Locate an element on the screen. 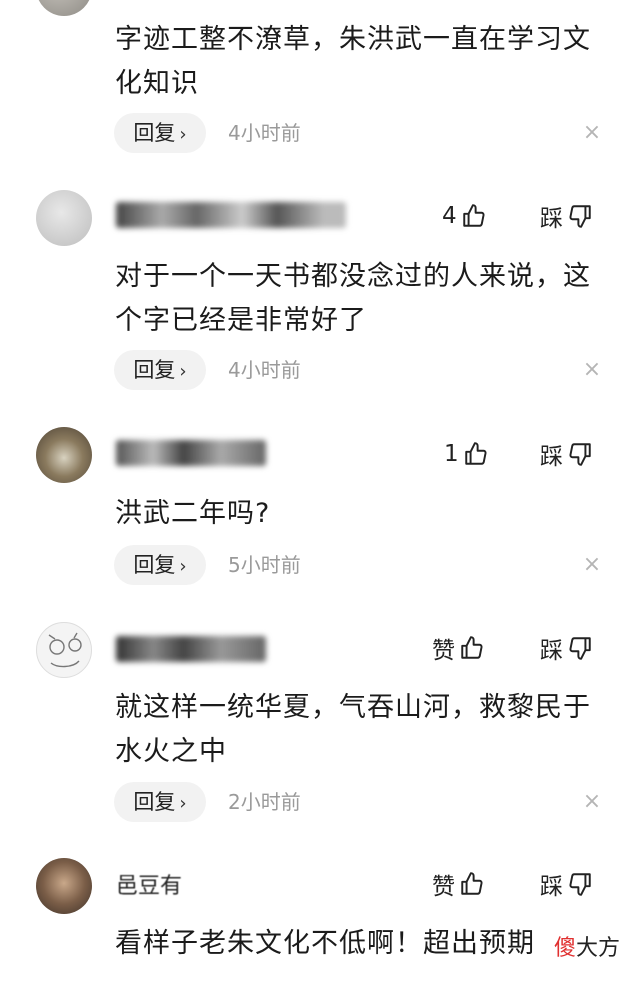  comment-text: 对于一个一天书都没念过的人来说，这 个字已经是非常好了 is located at coordinates (353, 298).